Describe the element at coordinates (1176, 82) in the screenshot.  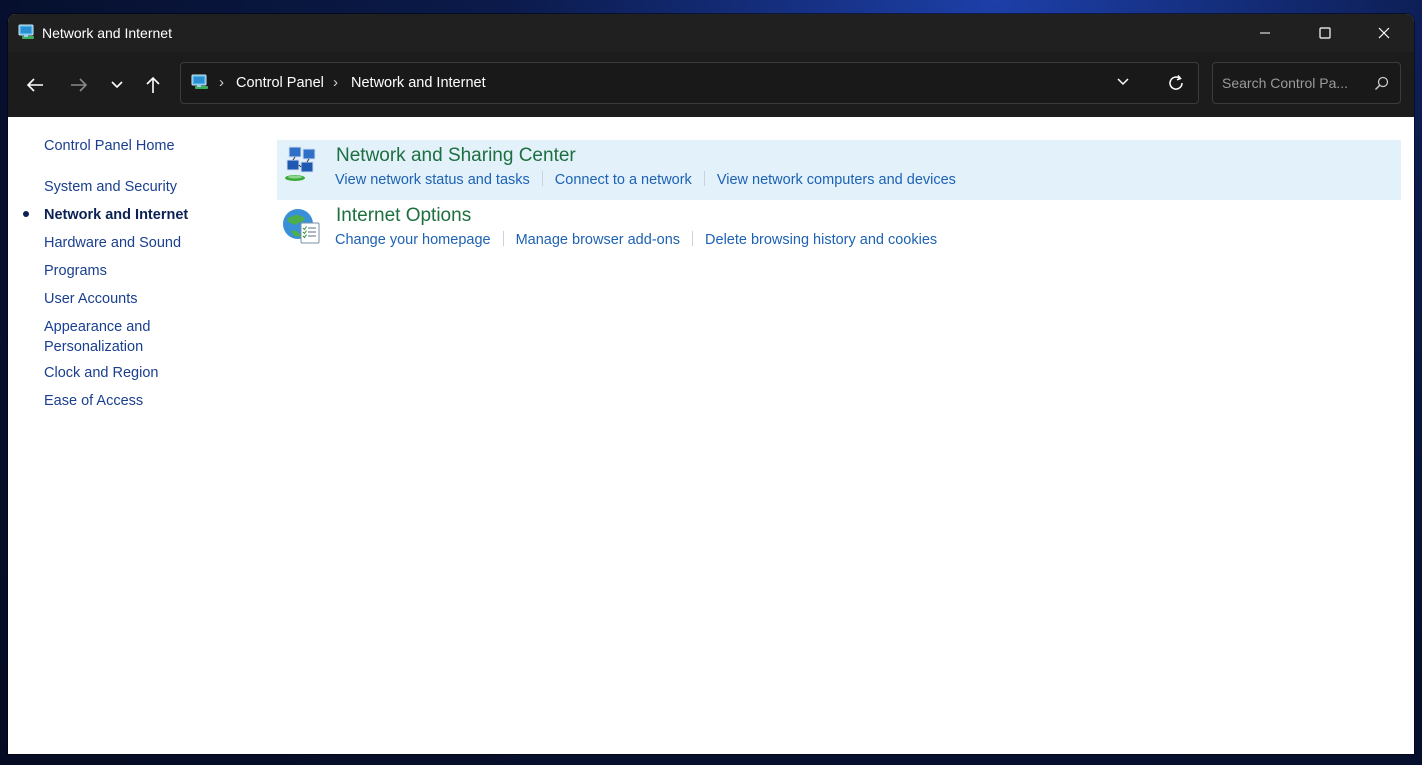
I see `refresh-icon` at that location.